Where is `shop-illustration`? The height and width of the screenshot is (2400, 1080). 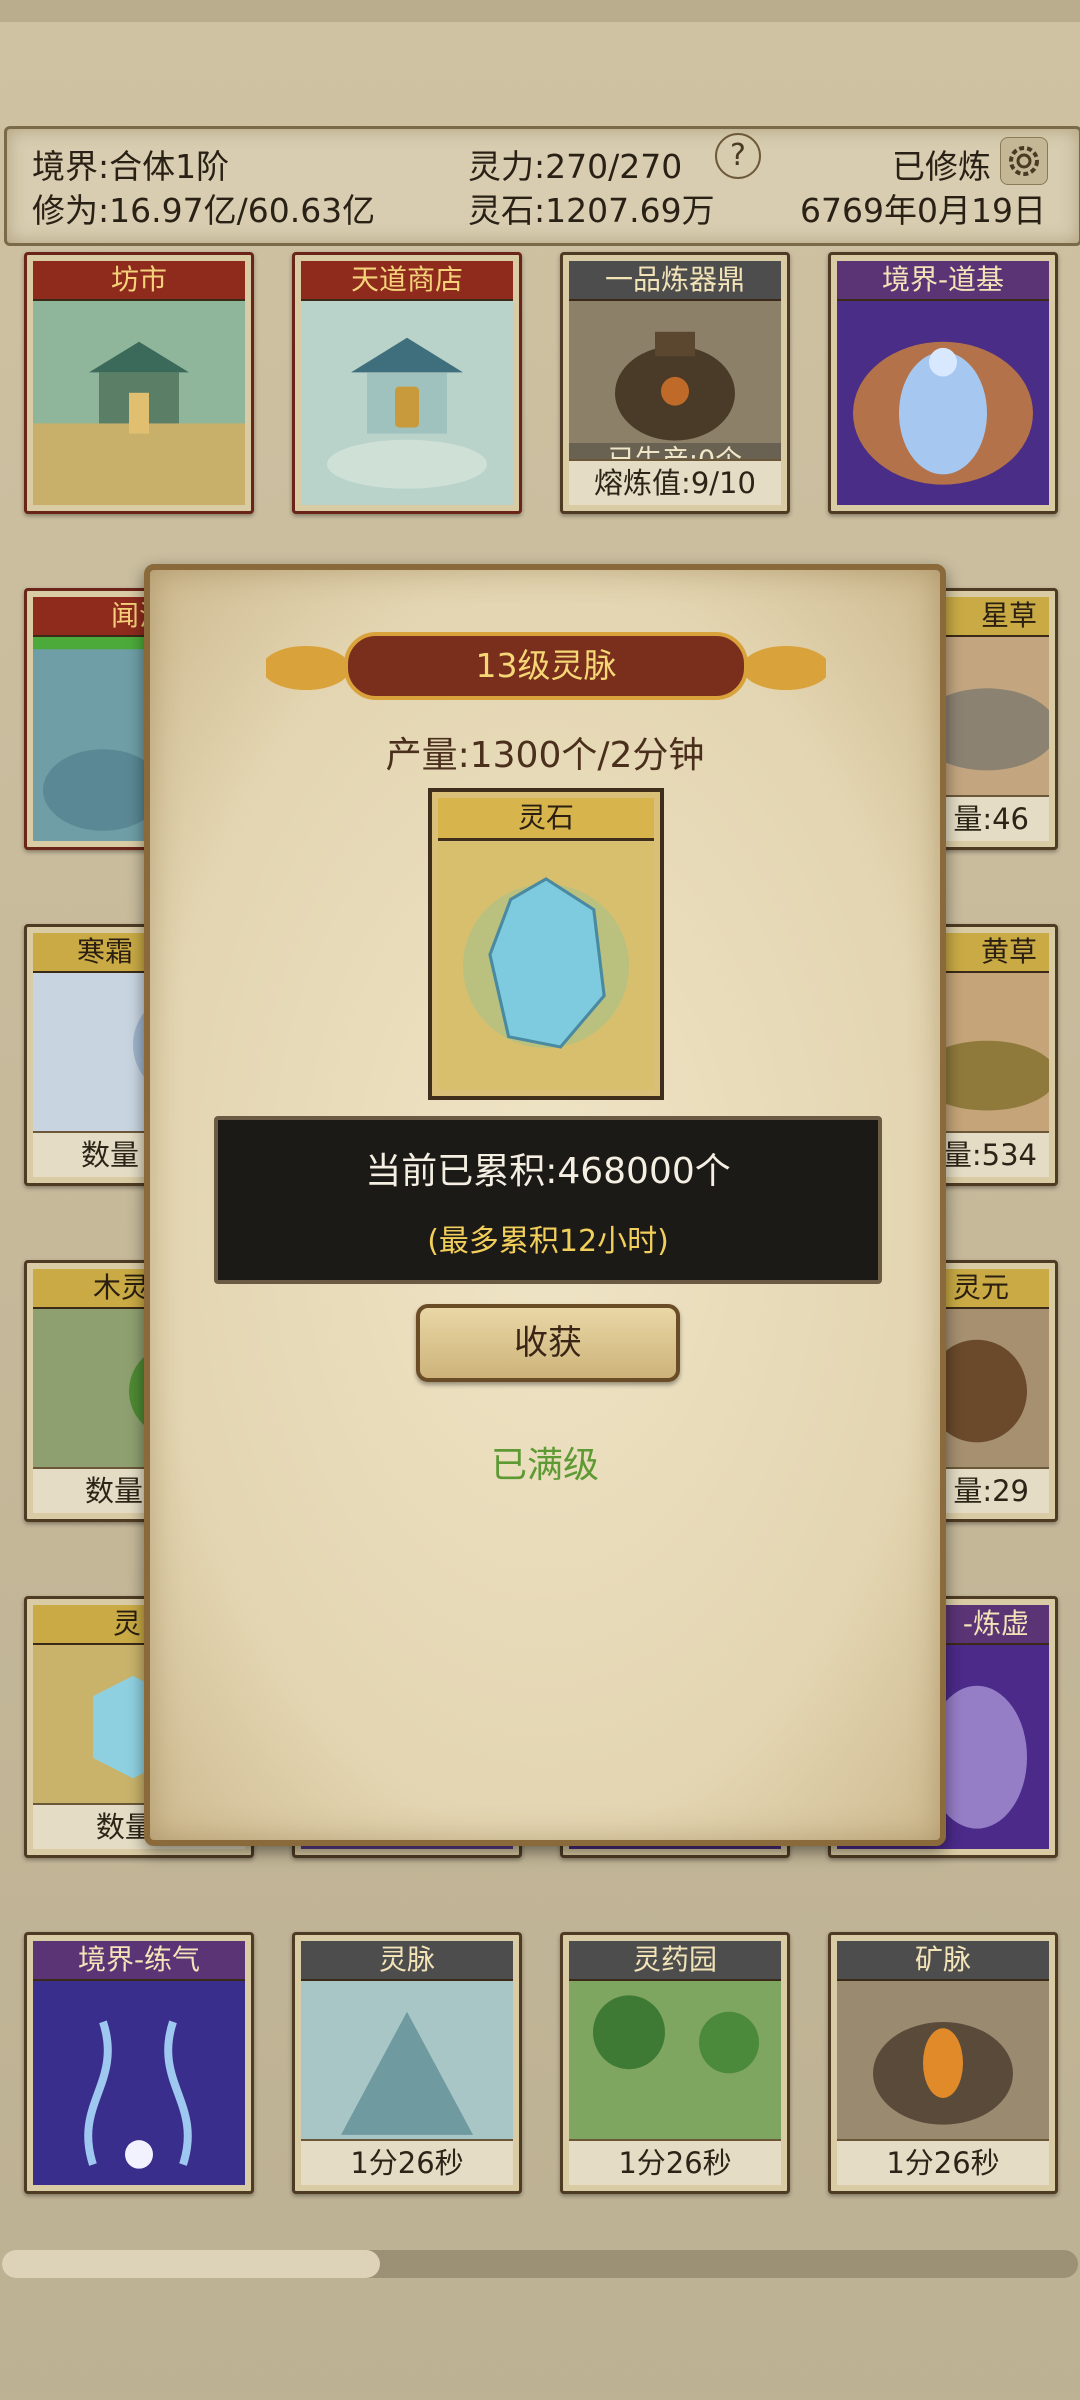
shop-illustration is located at coordinates (407, 403).